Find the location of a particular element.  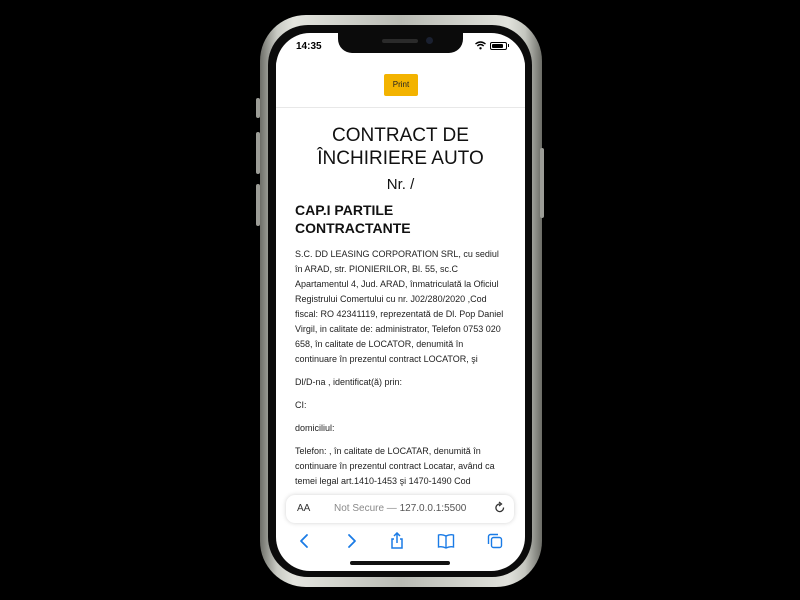

print-bar: Print is located at coordinates (400, 84).